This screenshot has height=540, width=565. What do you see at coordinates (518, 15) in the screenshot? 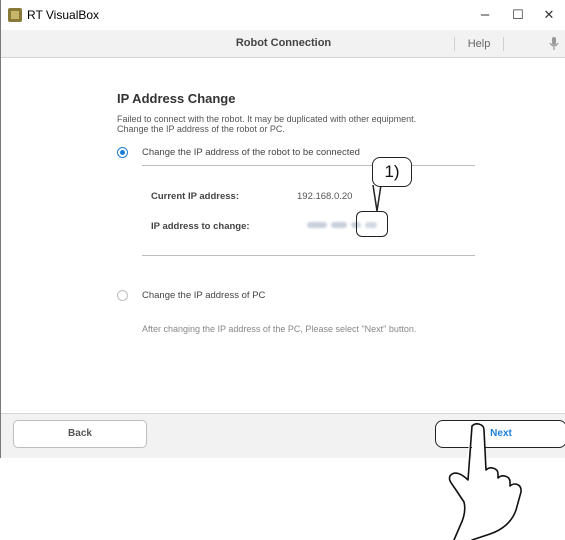
I see `maximize-button: ☐` at bounding box center [518, 15].